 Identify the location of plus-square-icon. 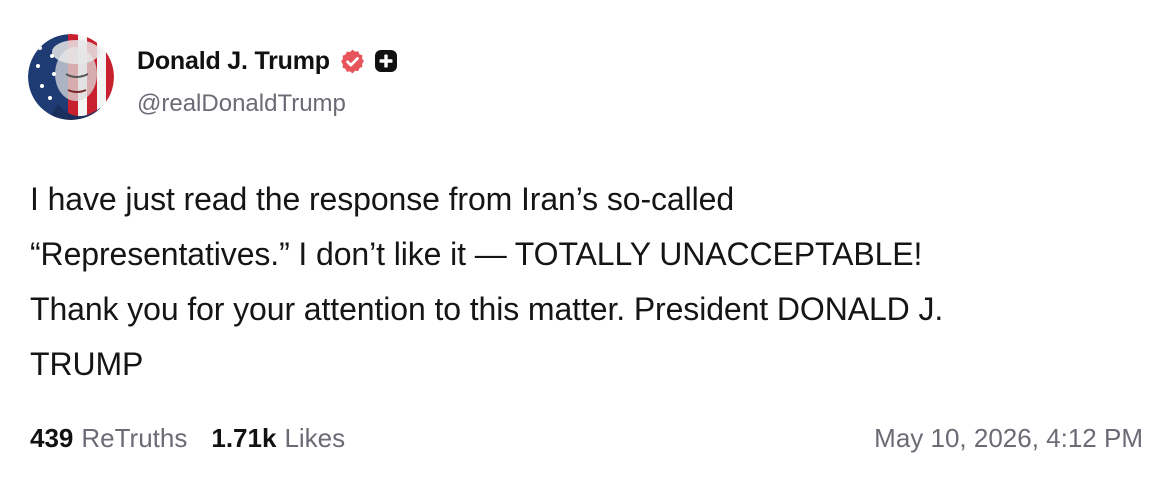
(386, 61).